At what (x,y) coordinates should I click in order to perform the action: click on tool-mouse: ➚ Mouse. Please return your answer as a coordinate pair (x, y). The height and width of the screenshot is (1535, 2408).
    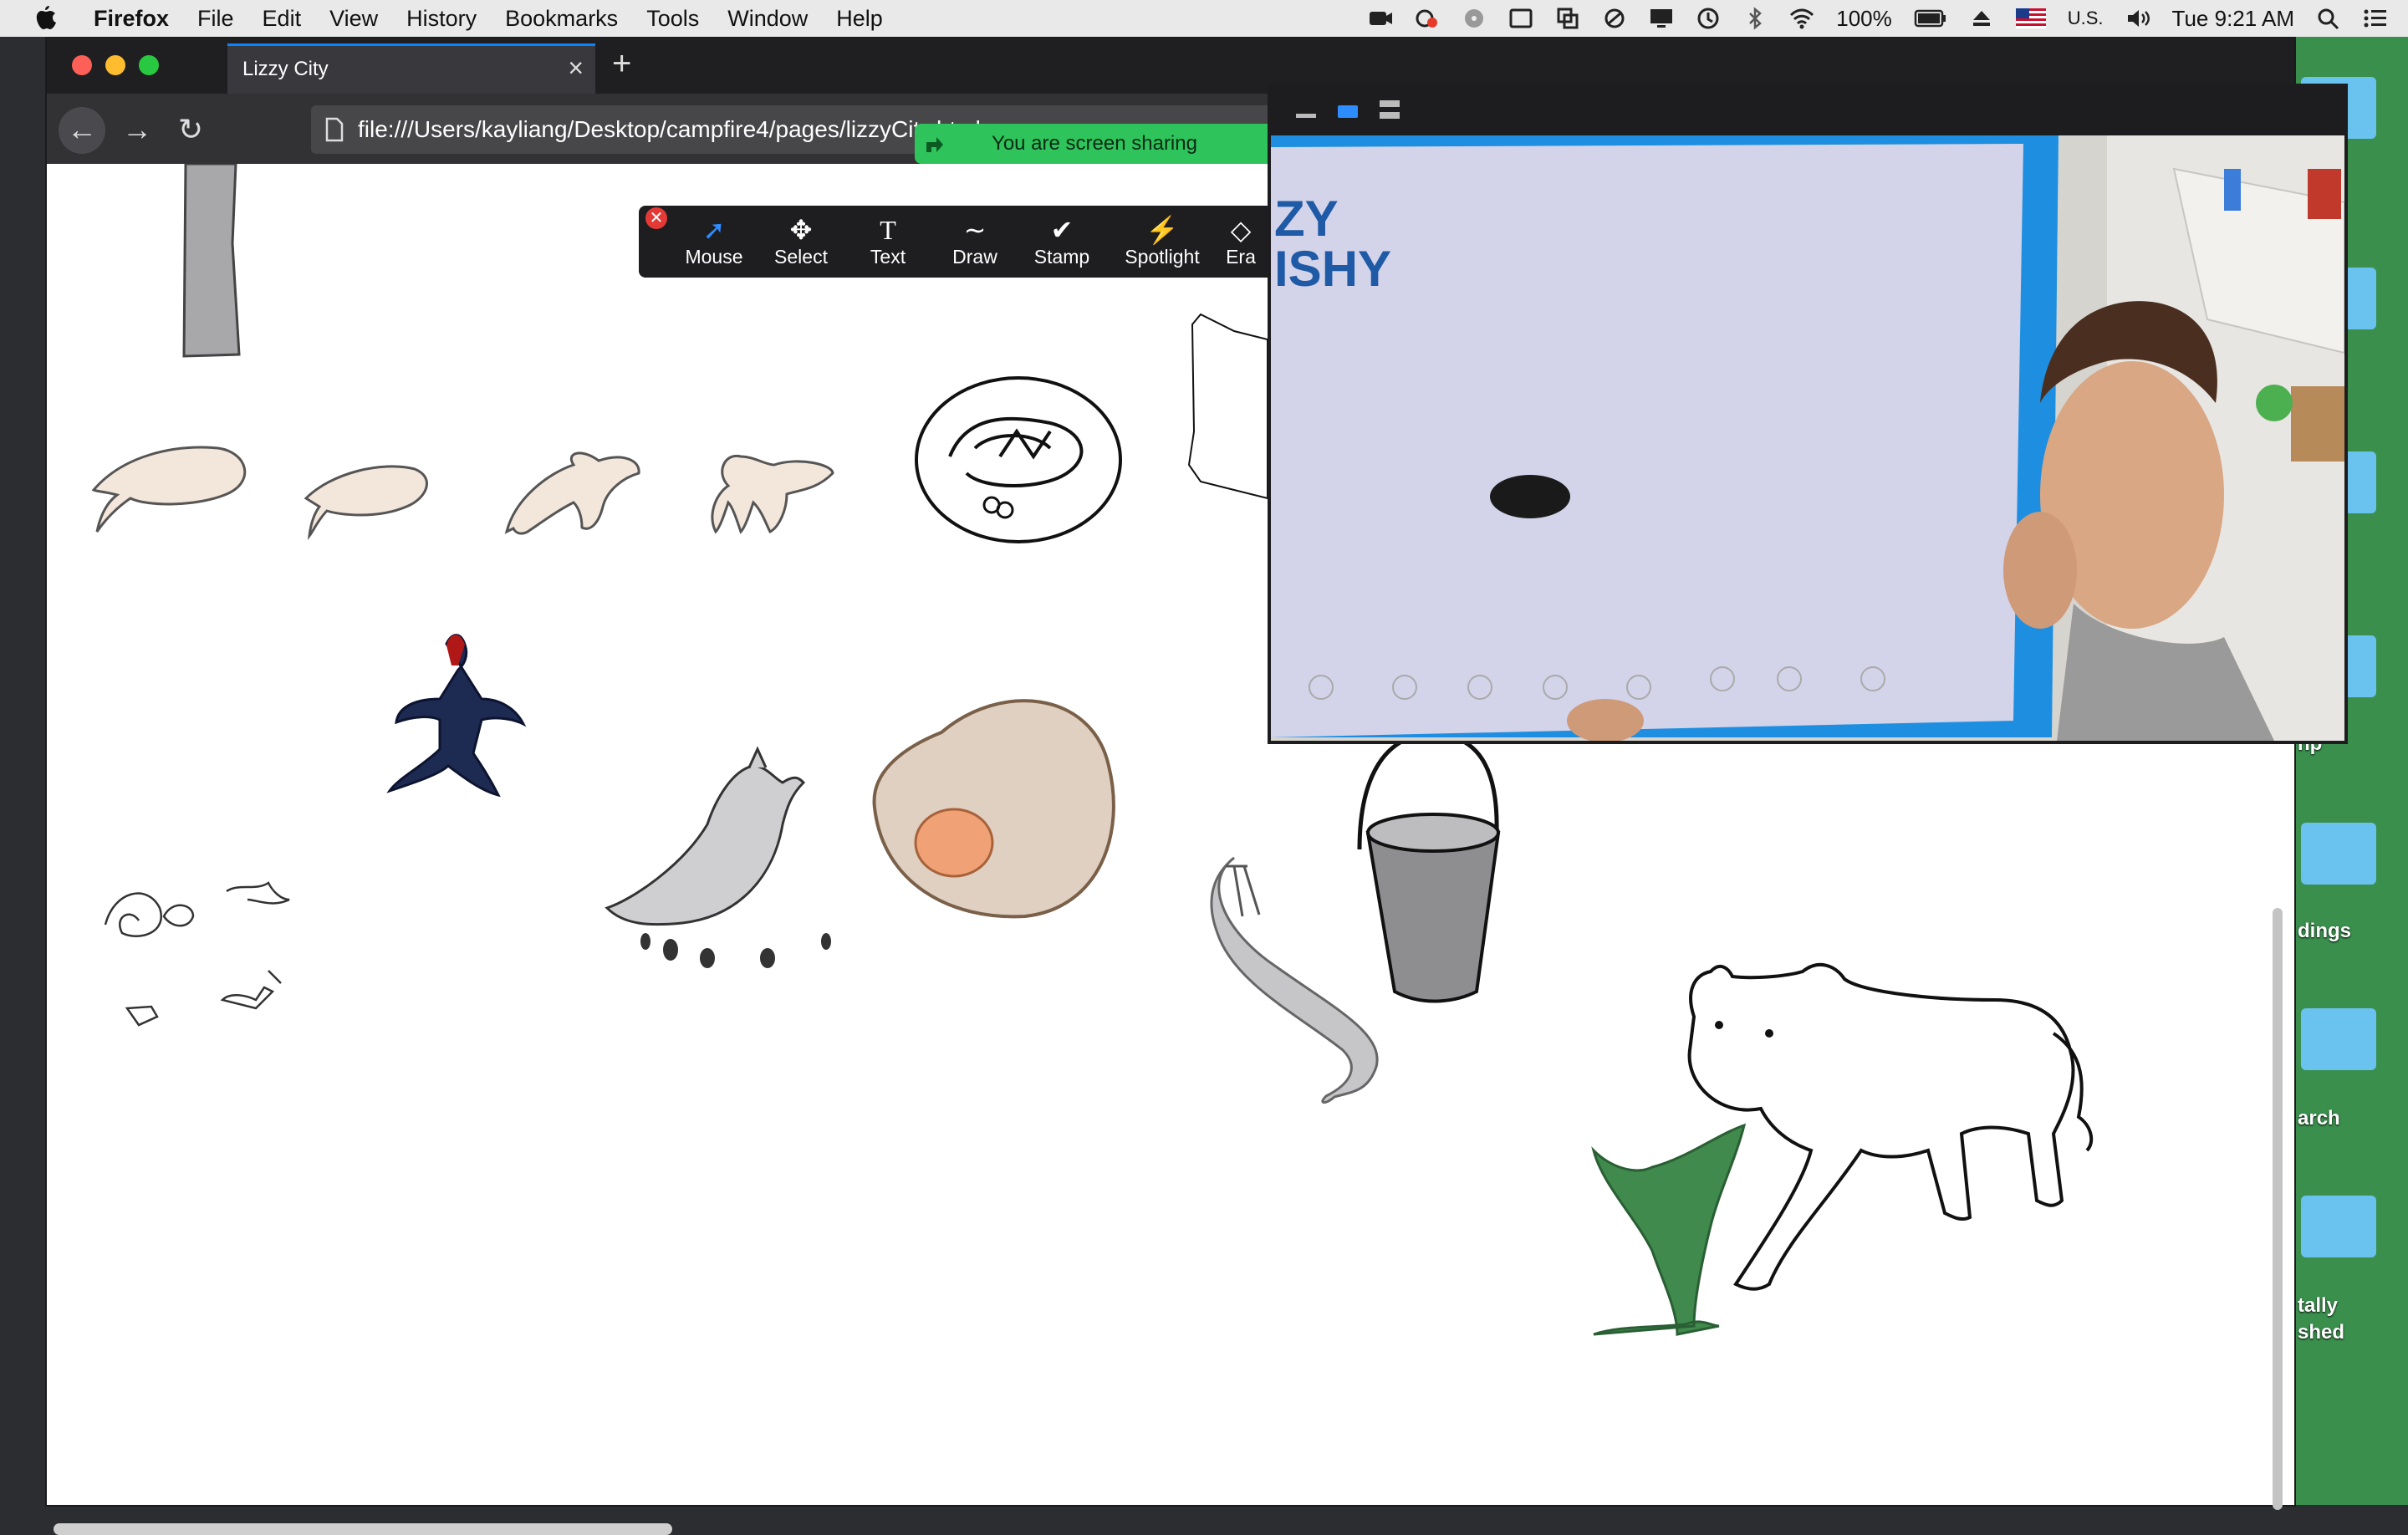
    Looking at the image, I should click on (714, 241).